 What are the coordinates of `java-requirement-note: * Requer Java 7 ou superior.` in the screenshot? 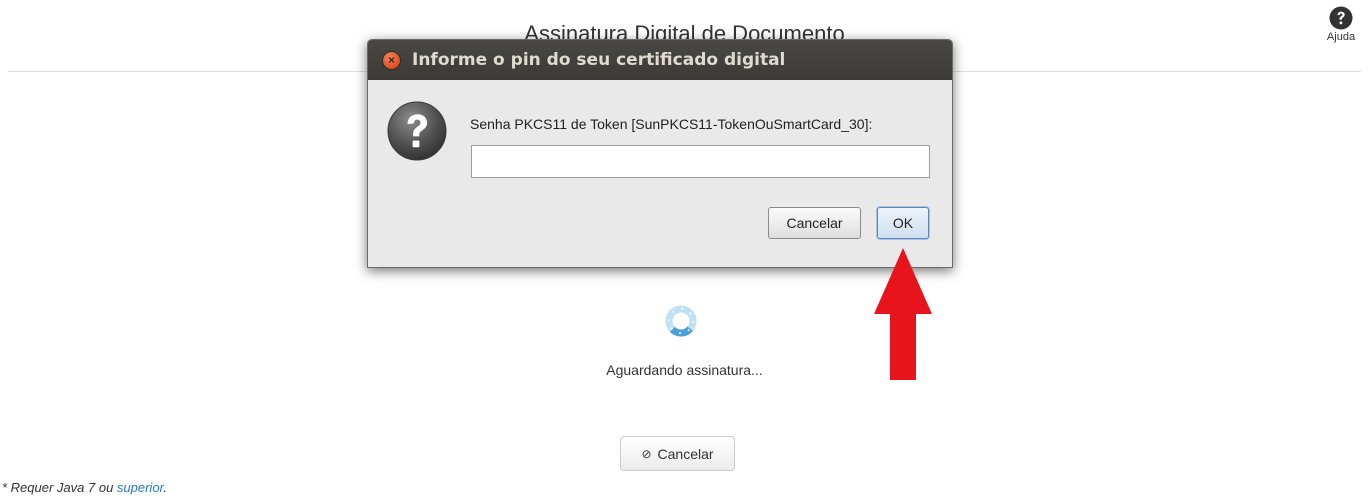 It's located at (84, 487).